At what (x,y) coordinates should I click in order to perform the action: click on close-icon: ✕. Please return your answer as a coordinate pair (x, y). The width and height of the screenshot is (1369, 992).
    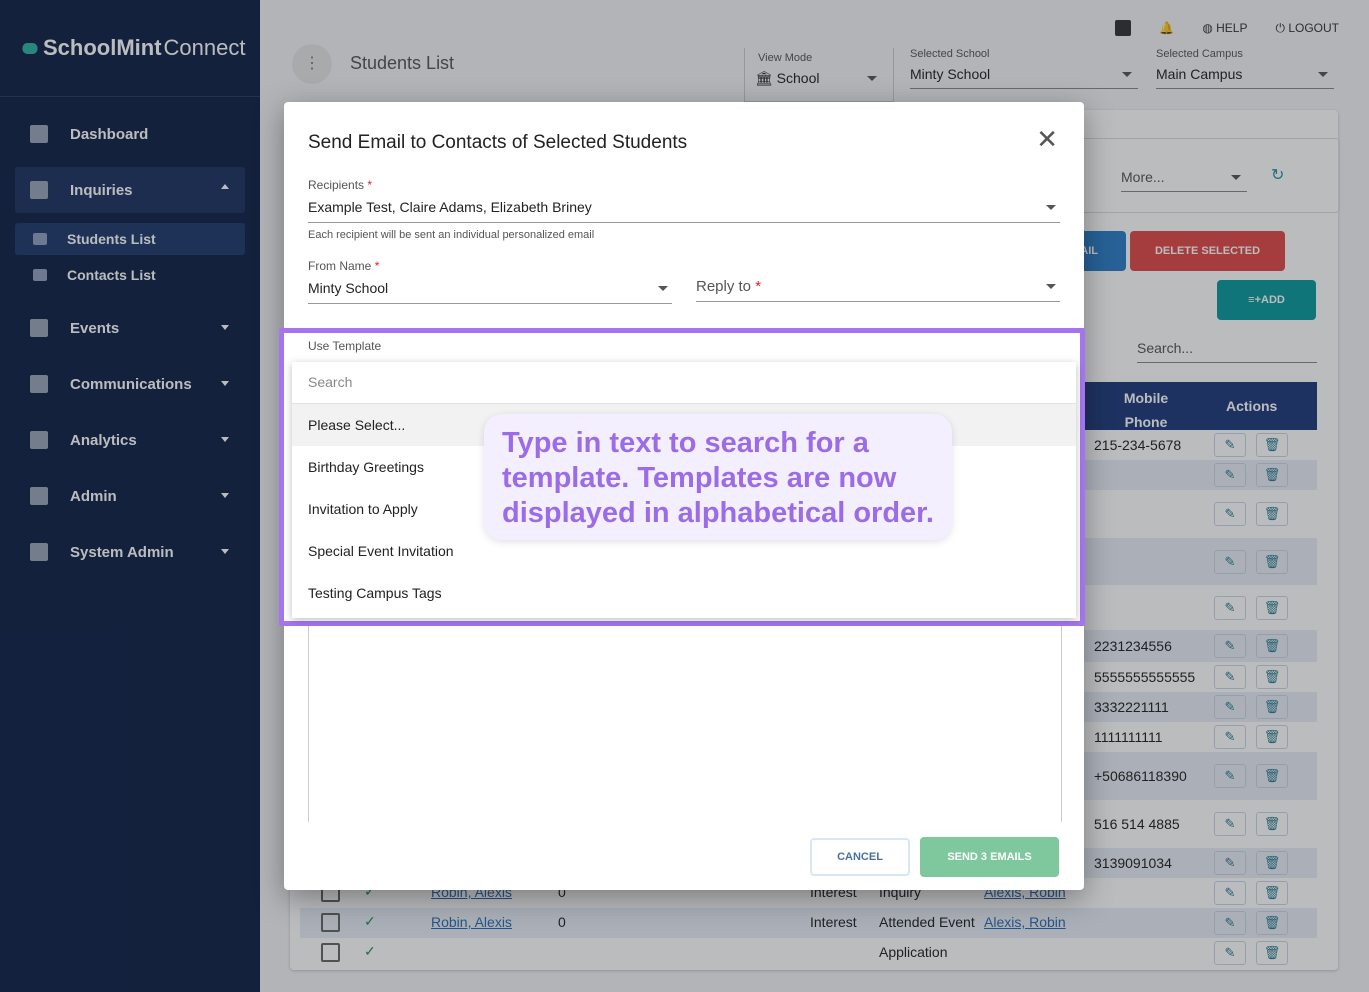
    Looking at the image, I should click on (1047, 139).